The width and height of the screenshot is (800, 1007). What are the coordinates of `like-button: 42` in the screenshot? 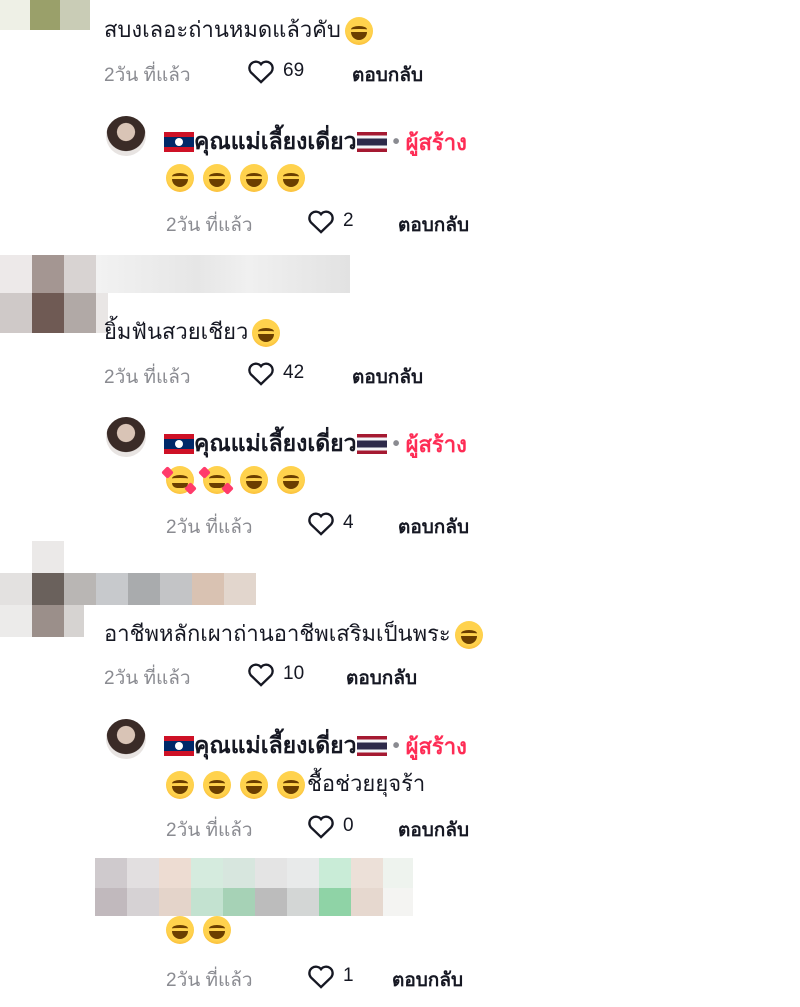 It's located at (275, 373).